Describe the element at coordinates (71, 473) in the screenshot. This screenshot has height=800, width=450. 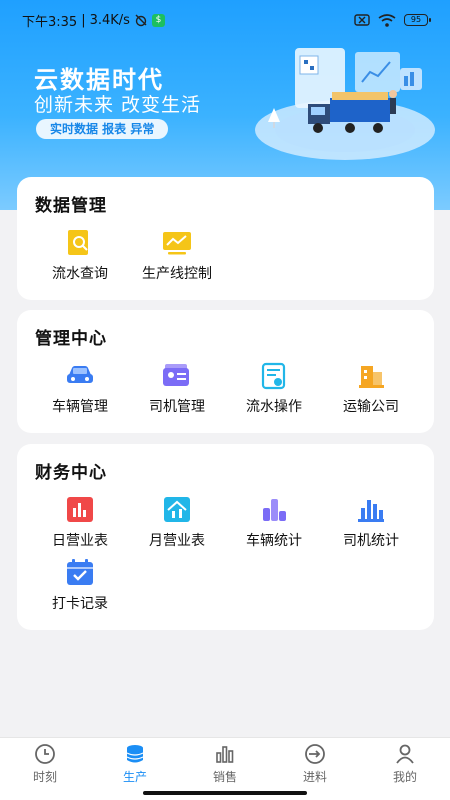
I see `section-title: 财务中心` at that location.